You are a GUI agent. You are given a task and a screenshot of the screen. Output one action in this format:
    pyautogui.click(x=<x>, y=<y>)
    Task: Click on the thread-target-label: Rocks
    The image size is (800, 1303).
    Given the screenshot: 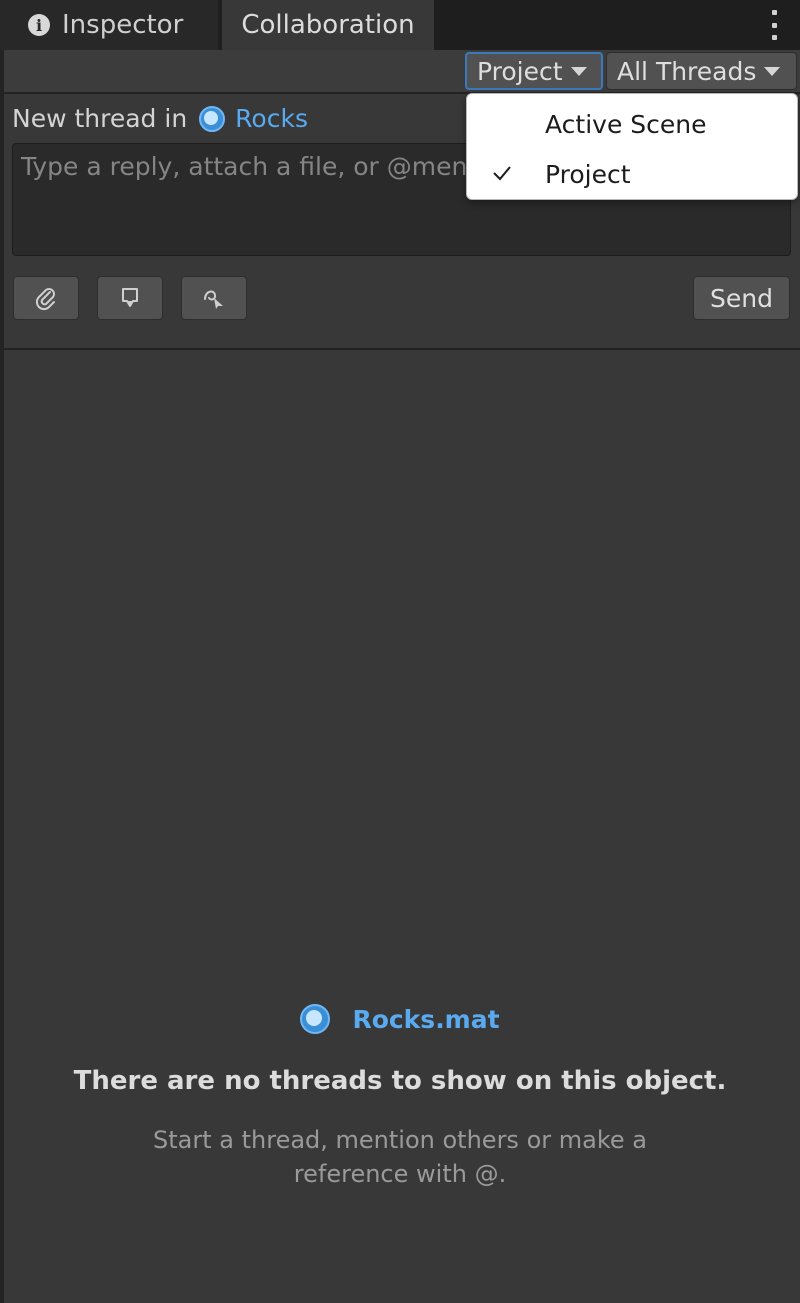 What is the action you would take?
    pyautogui.click(x=271, y=118)
    